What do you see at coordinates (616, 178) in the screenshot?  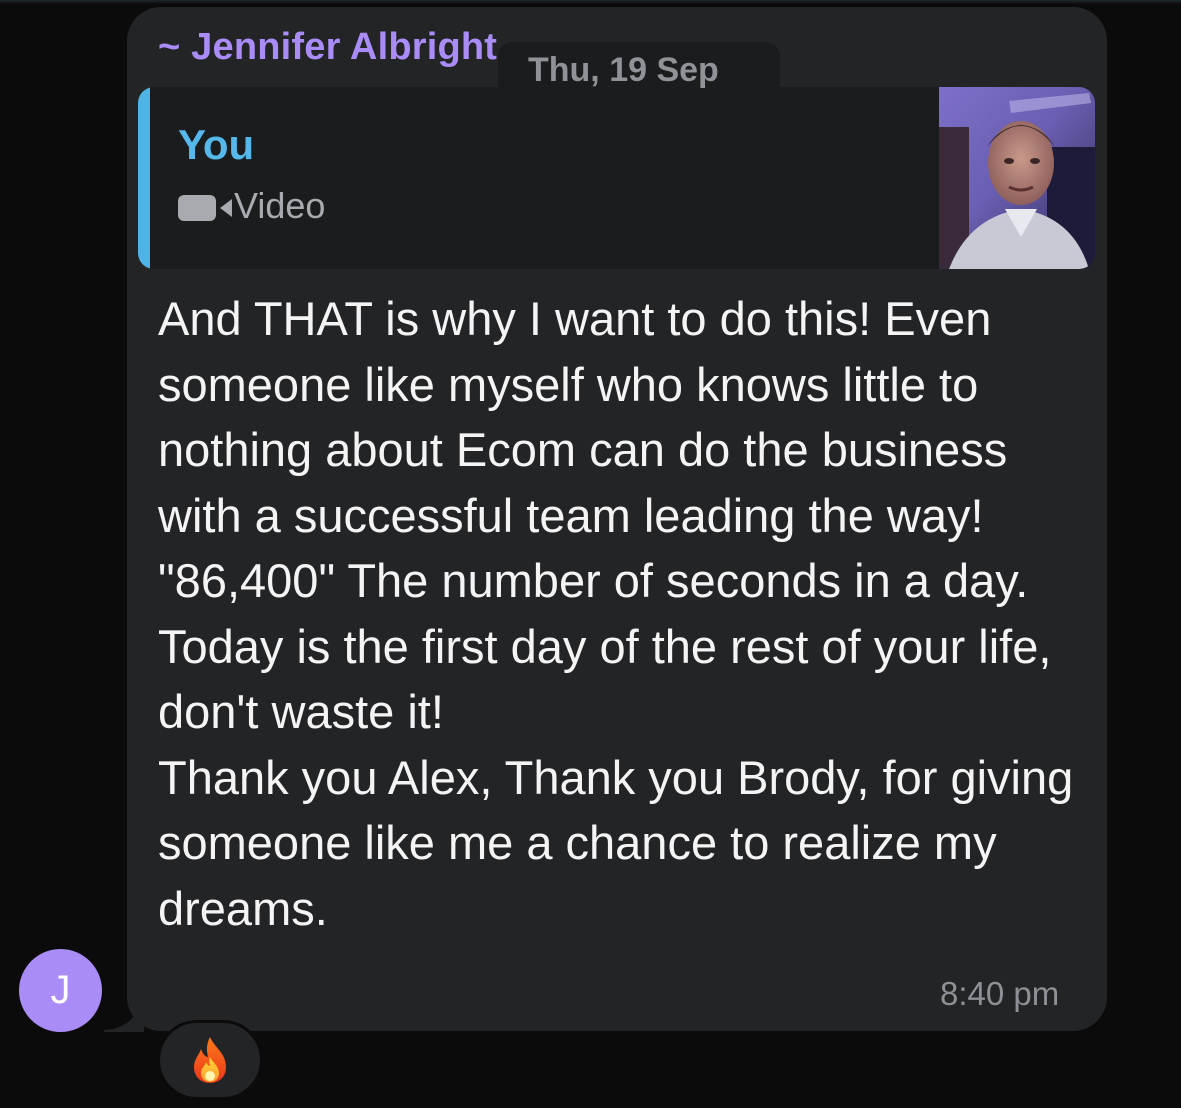 I see `quoted-reply: You Video` at bounding box center [616, 178].